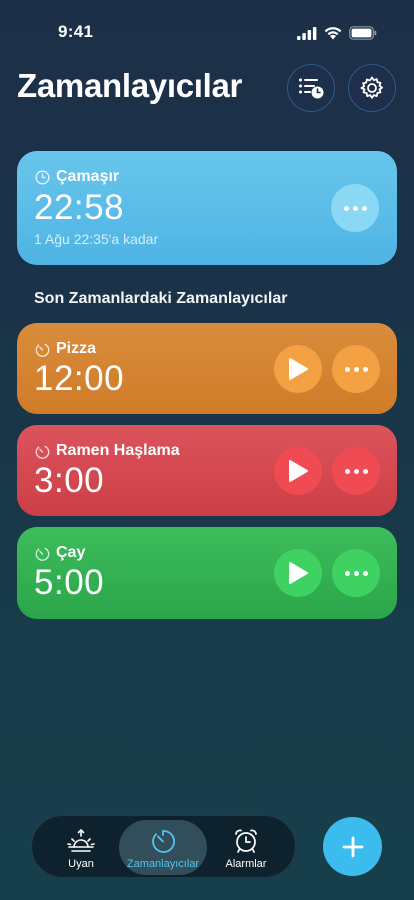 The width and height of the screenshot is (414, 900). Describe the element at coordinates (79, 207) in the screenshot. I see `timer-remaining: 22:58` at that location.